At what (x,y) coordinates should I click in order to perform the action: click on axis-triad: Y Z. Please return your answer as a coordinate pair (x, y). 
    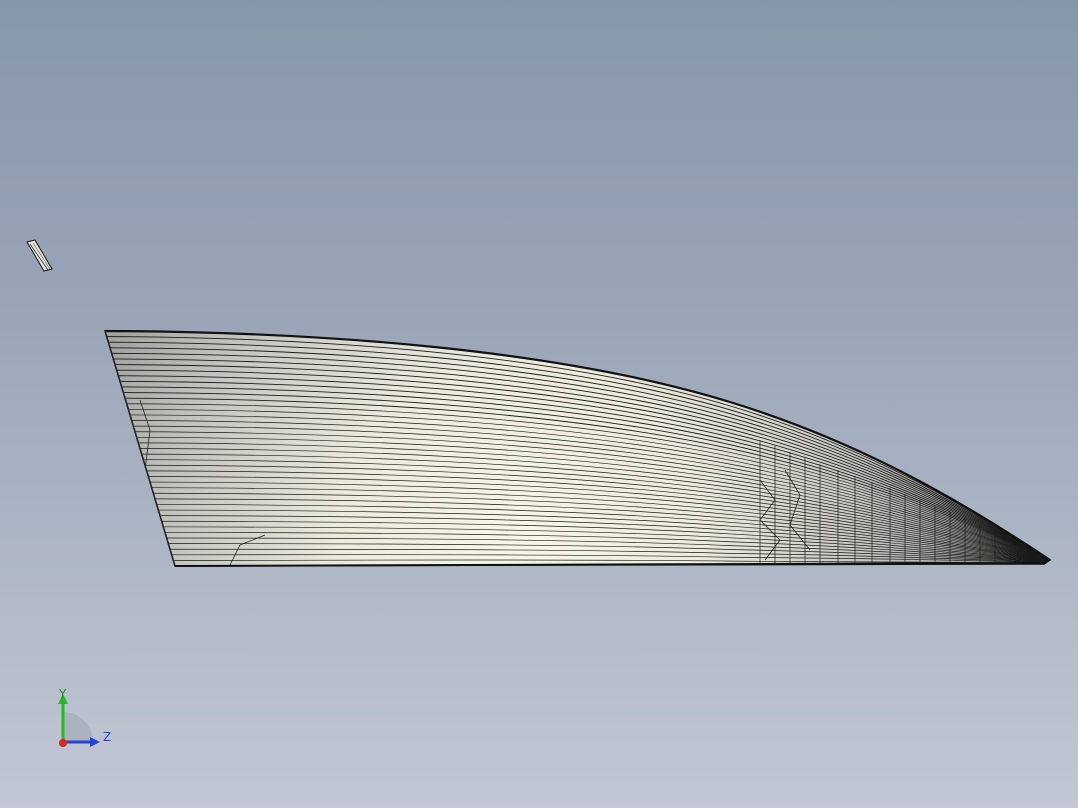
    Looking at the image, I should click on (88, 722).